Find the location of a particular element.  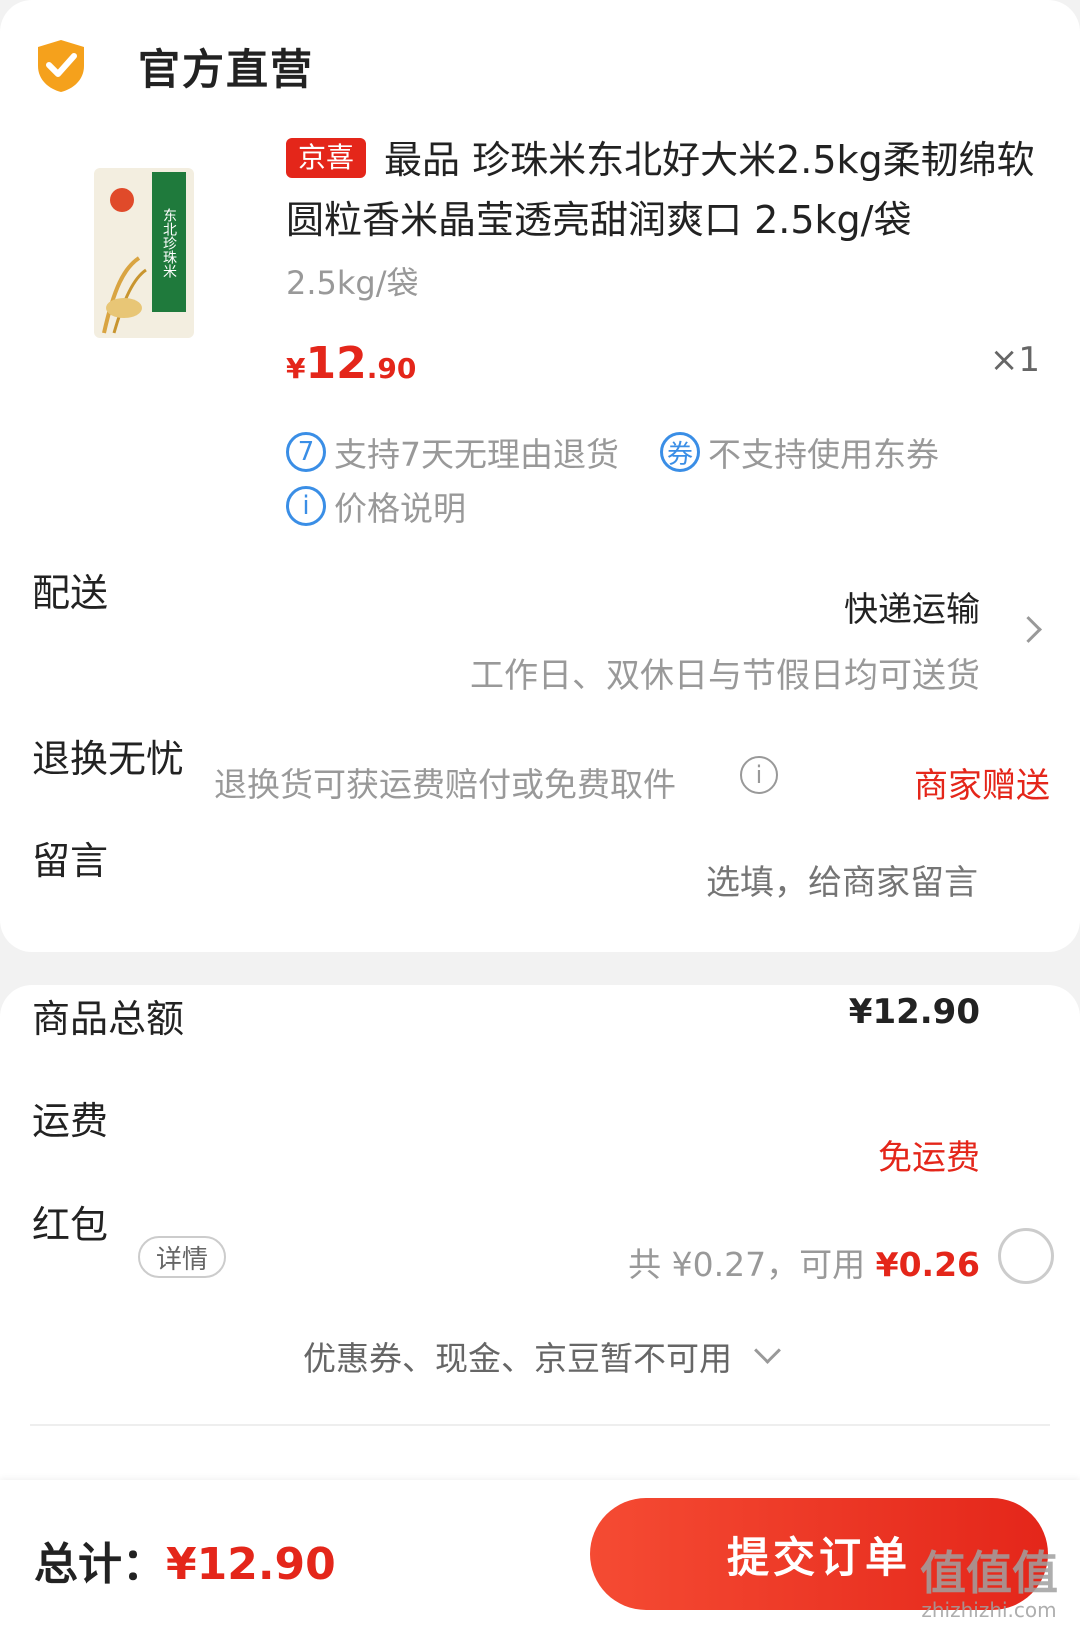

no-coupon-icon: 券 is located at coordinates (680, 452).